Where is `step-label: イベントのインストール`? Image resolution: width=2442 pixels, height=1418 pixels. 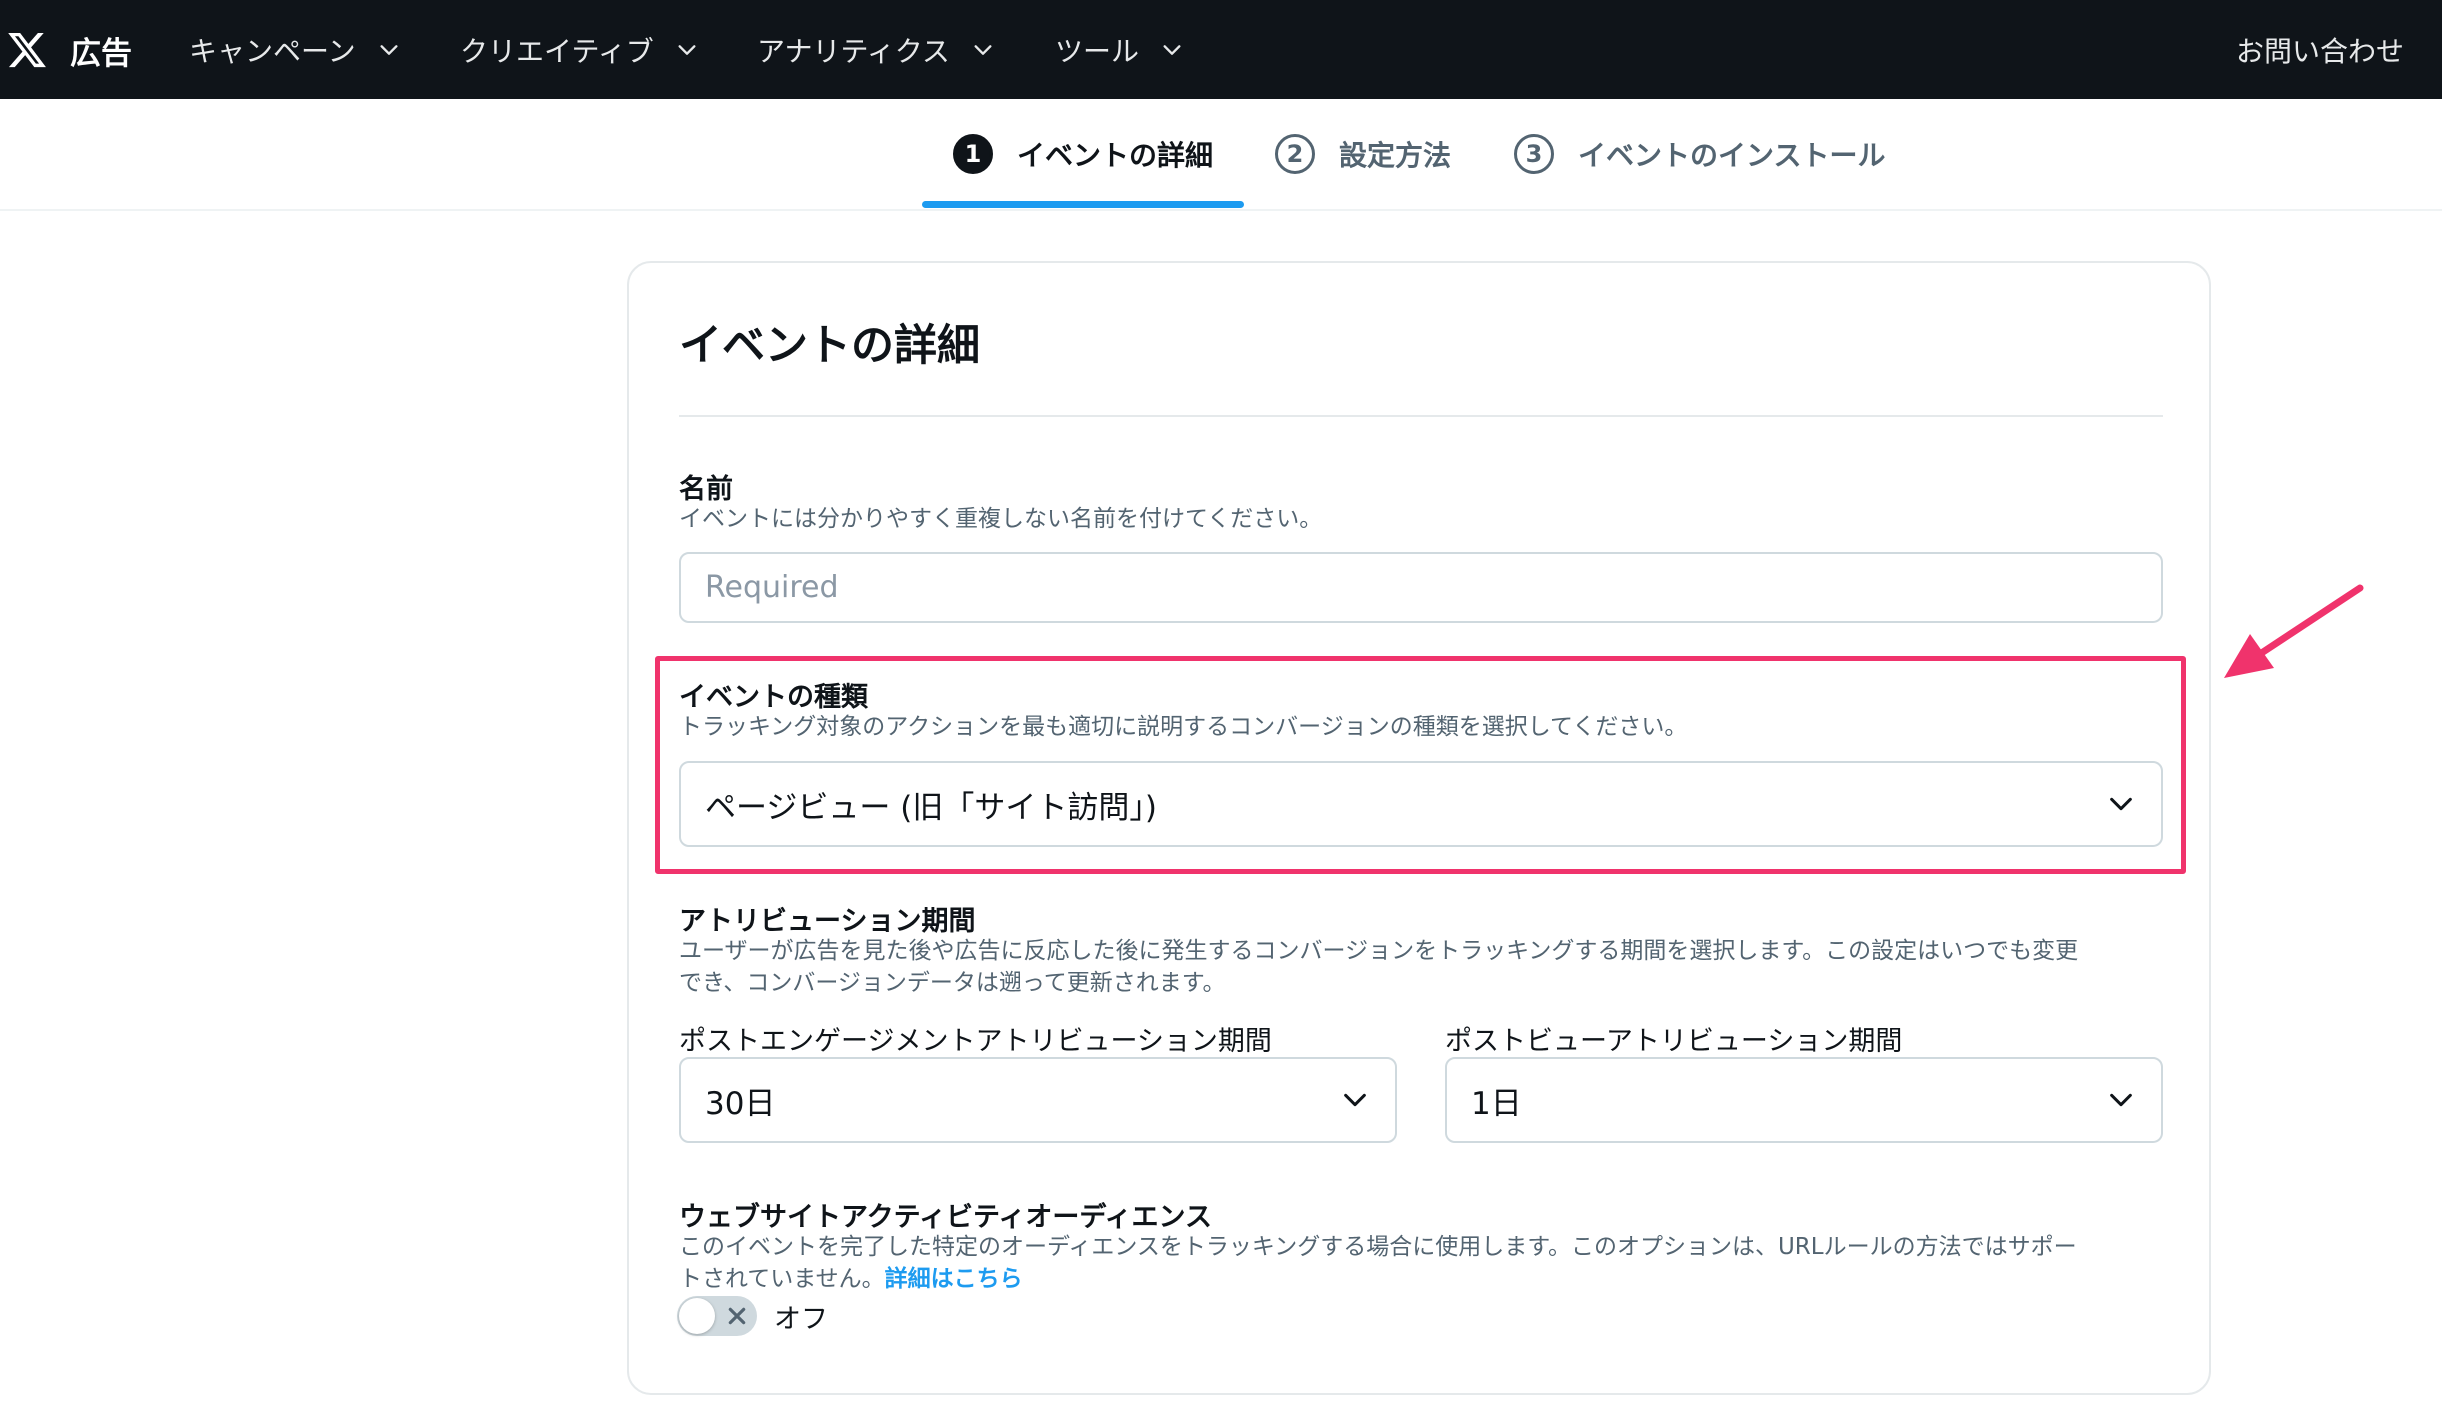
step-label: イベントのインストール is located at coordinates (1732, 155).